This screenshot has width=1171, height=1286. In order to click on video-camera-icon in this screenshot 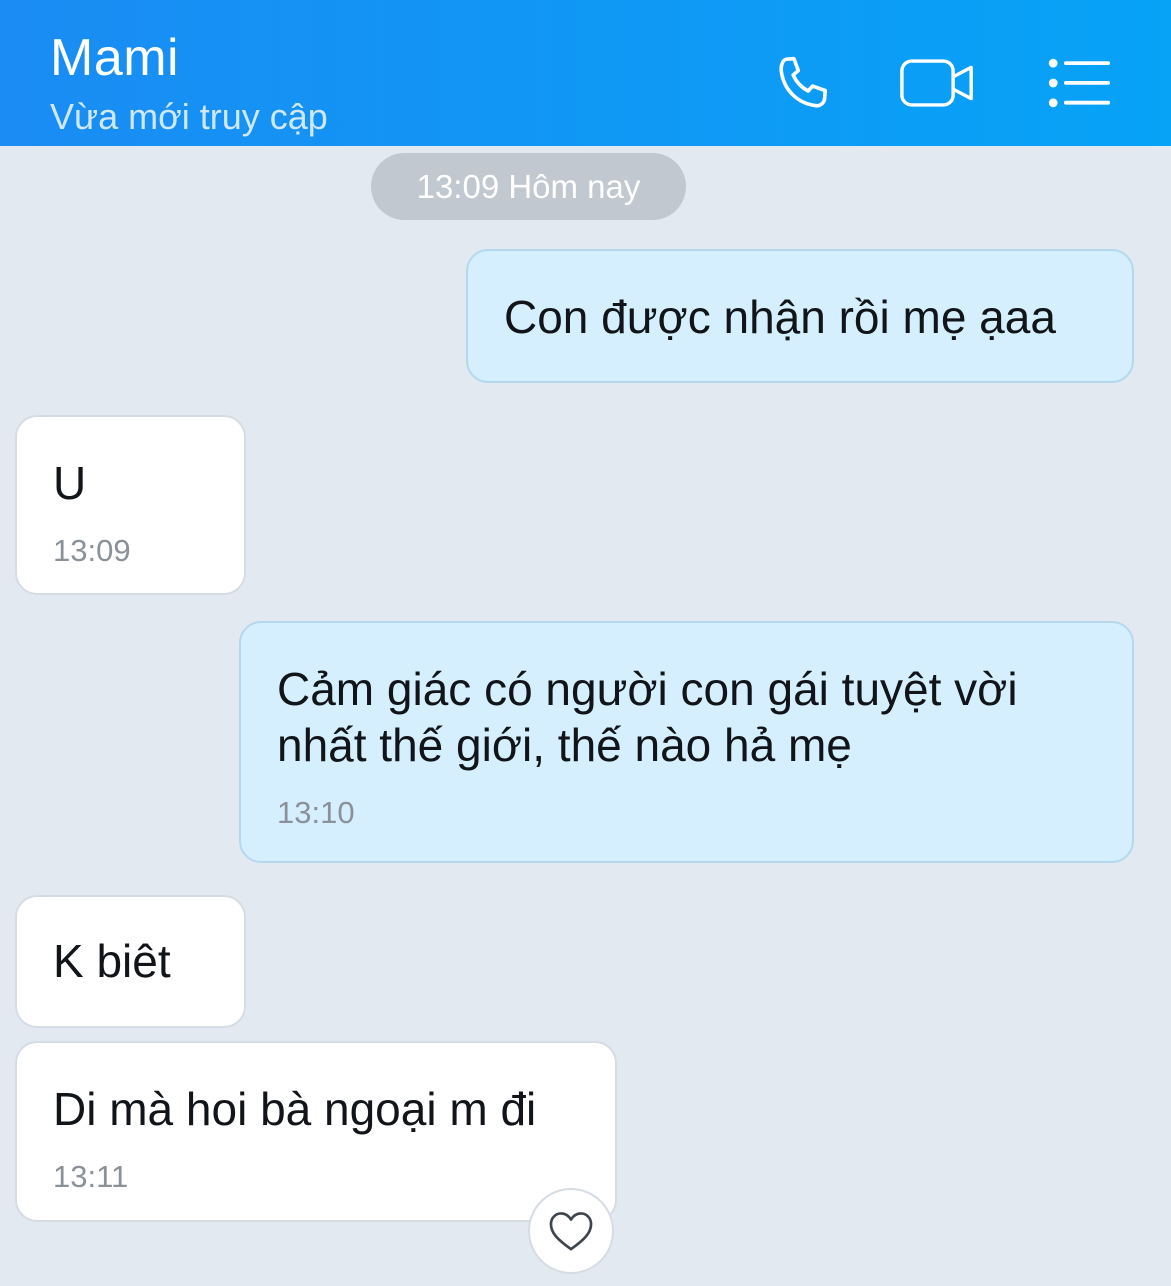, I will do `click(936, 83)`.